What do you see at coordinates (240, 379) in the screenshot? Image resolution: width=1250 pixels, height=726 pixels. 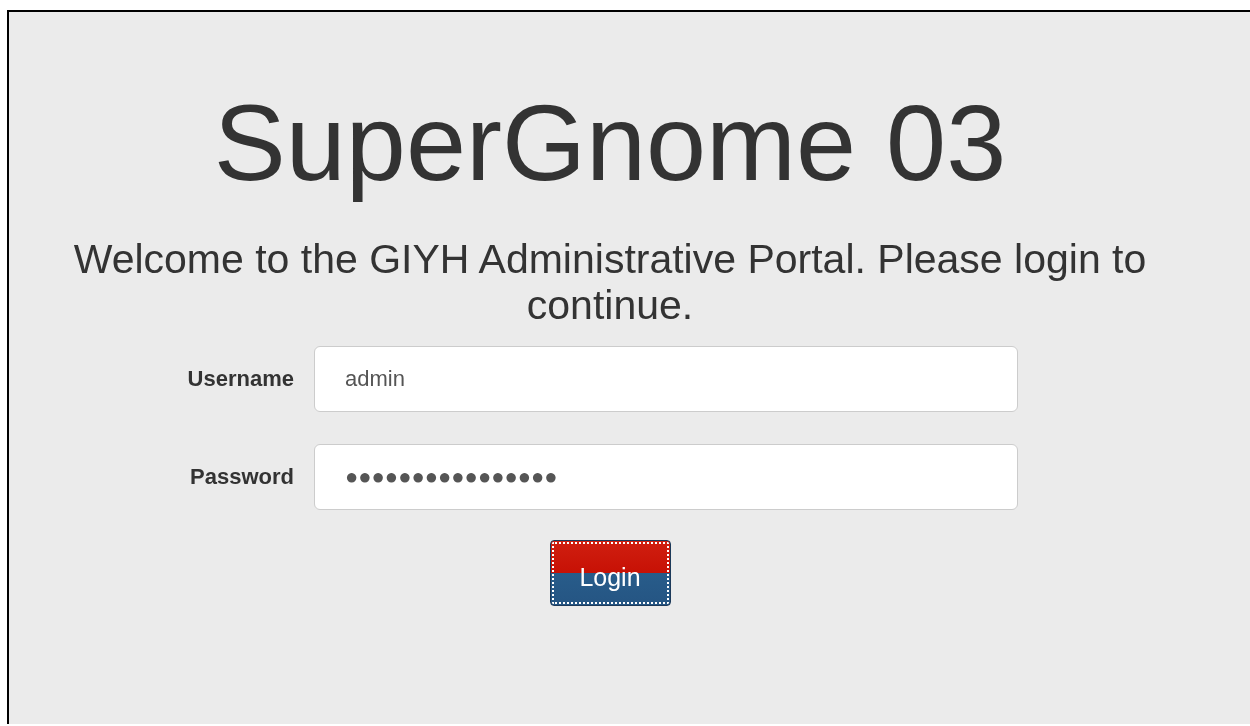 I see `field-label: Username` at bounding box center [240, 379].